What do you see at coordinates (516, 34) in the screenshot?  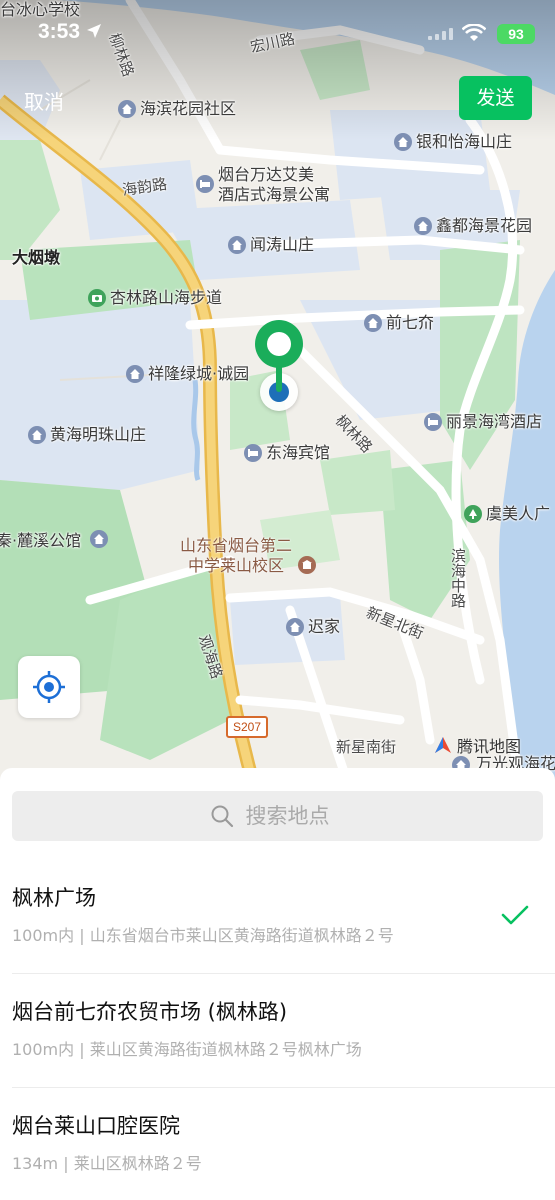 I see `battery-indicator: 93` at bounding box center [516, 34].